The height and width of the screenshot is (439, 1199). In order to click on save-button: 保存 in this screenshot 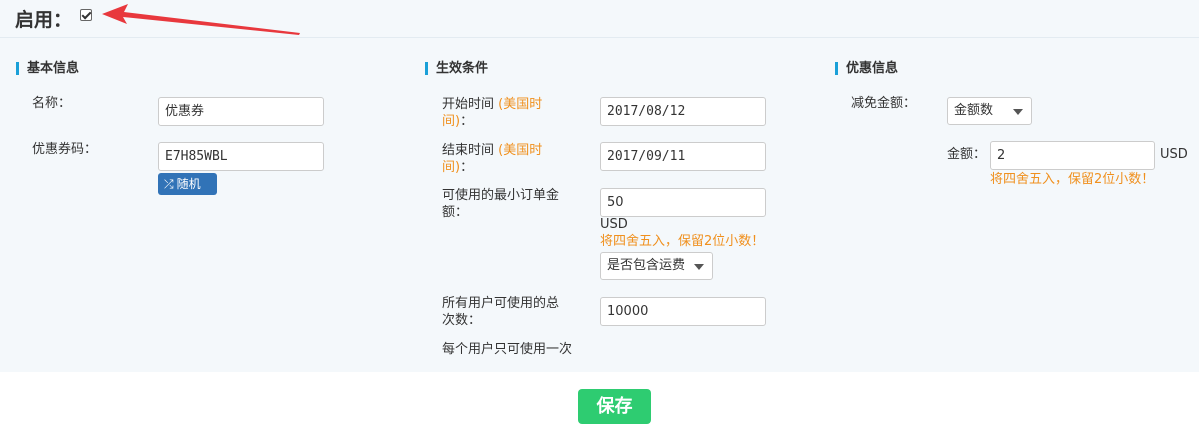, I will do `click(614, 406)`.